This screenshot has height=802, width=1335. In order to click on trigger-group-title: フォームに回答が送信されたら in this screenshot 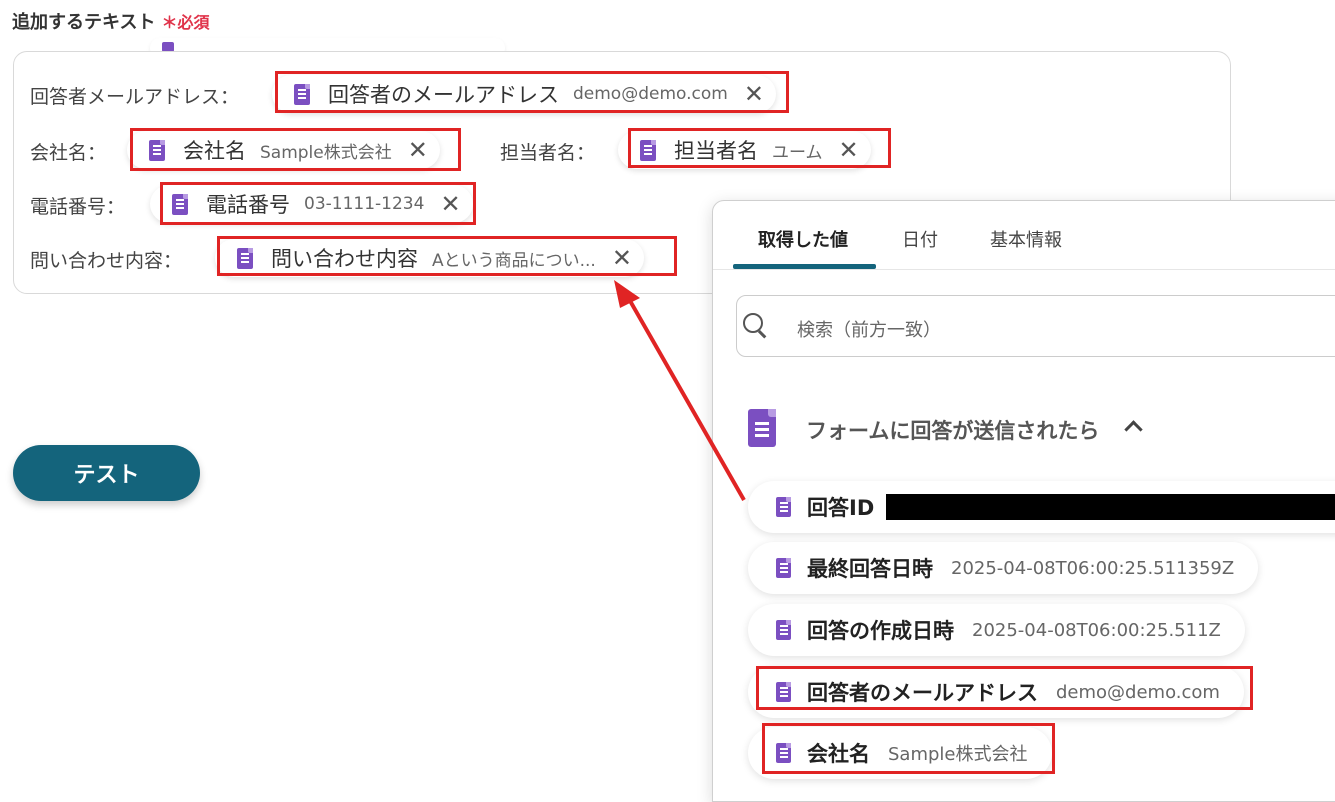, I will do `click(952, 430)`.